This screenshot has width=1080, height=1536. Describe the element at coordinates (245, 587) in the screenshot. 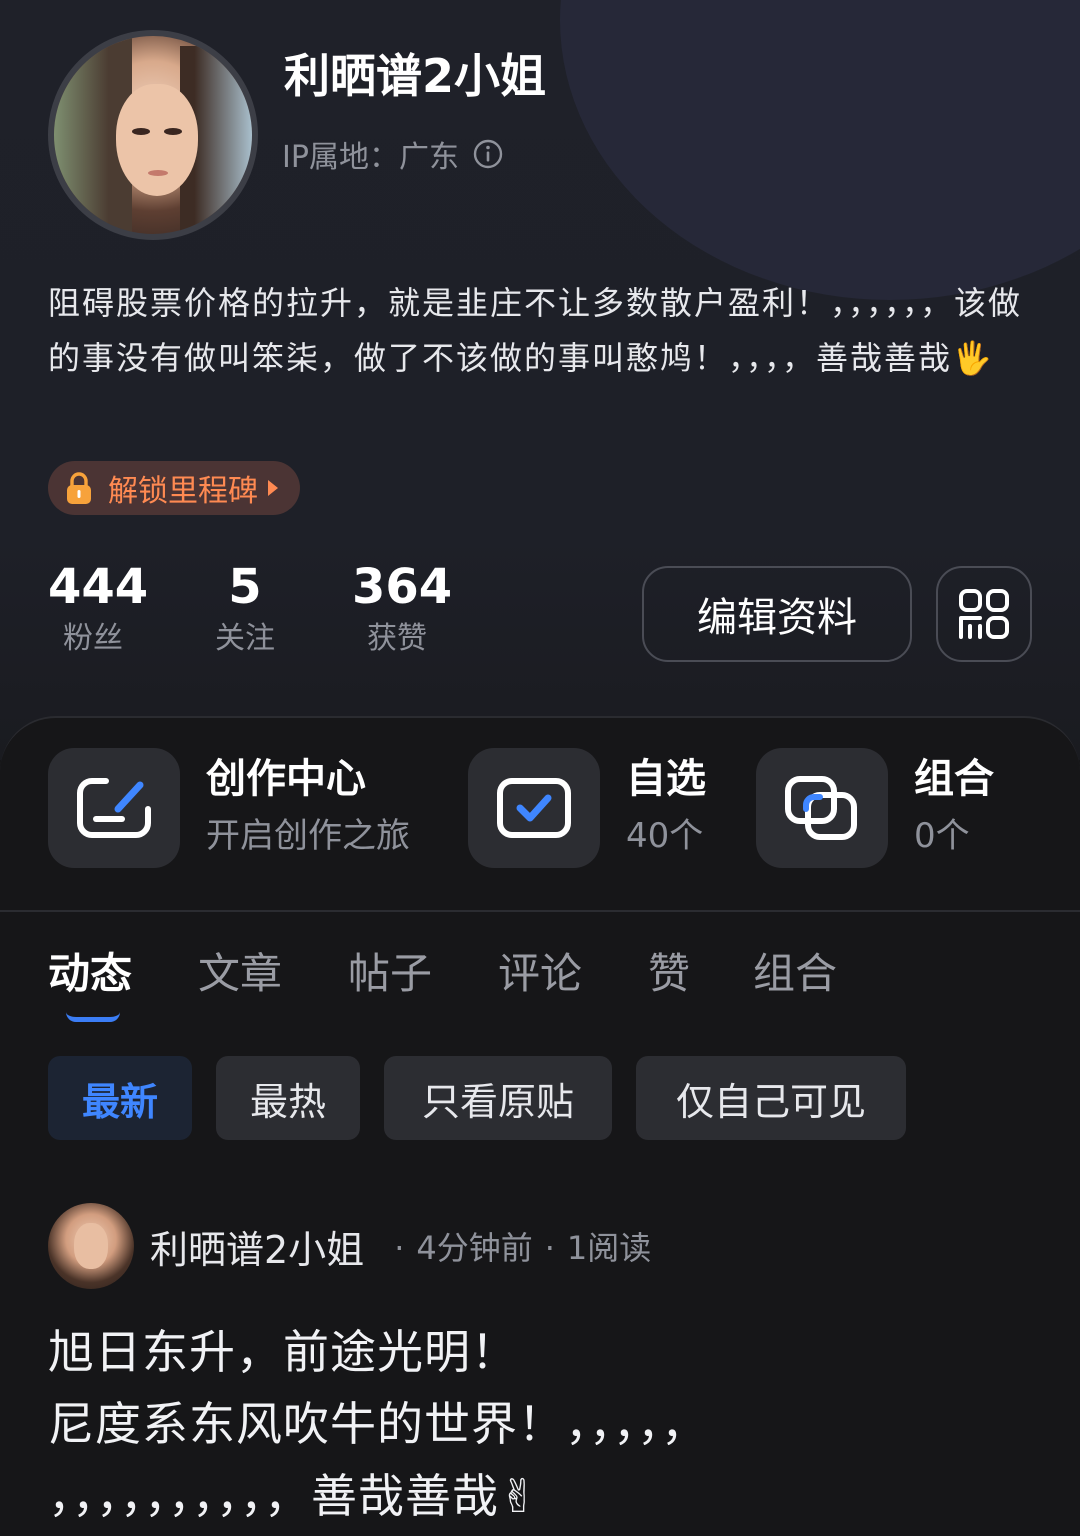

I see `stat-value: 5` at that location.